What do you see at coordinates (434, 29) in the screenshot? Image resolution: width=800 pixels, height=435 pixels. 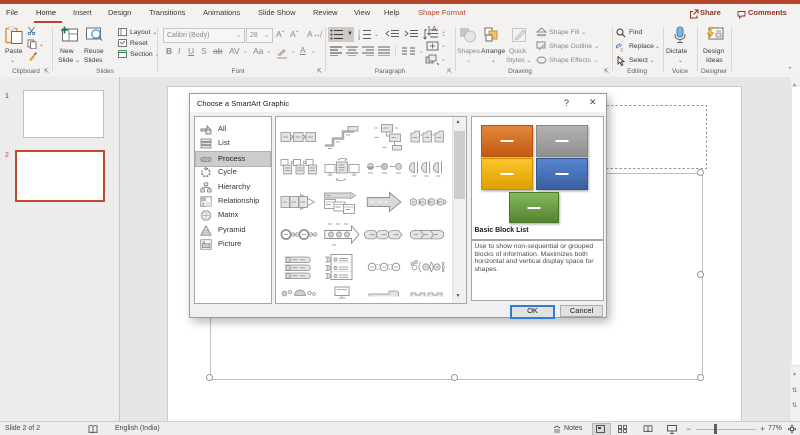 I see `svg-text: A` at bounding box center [434, 29].